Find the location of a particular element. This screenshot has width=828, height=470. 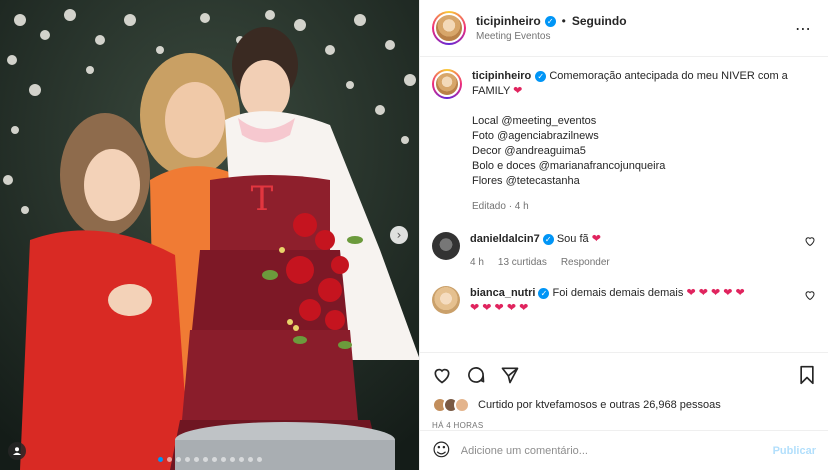

share-icon is located at coordinates (510, 375).